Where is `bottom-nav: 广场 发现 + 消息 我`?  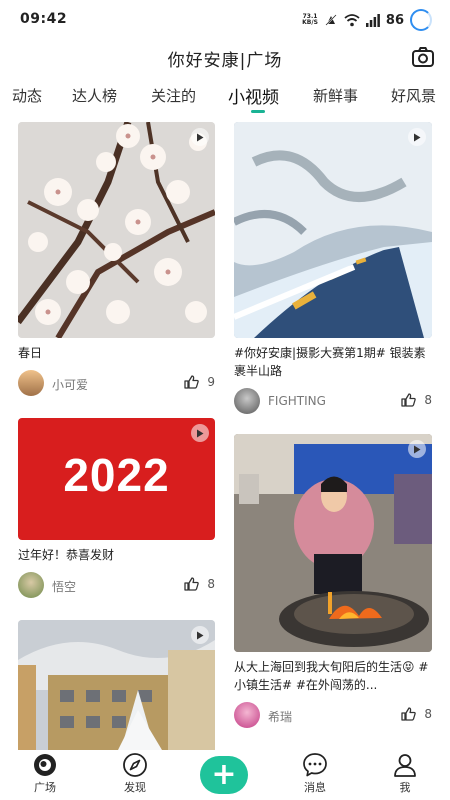 bottom-nav: 广场 发现 + 消息 我 is located at coordinates (225, 775).